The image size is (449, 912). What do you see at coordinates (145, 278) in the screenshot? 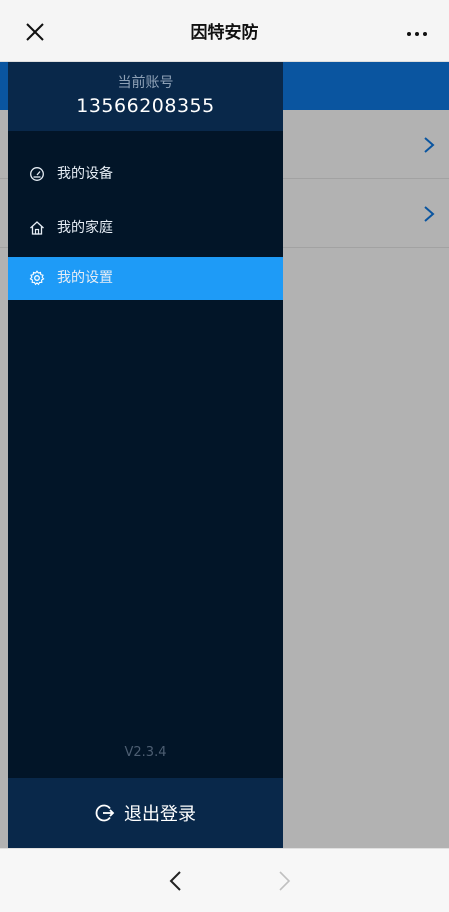
I see `menu-item-settings: 我的设置` at bounding box center [145, 278].